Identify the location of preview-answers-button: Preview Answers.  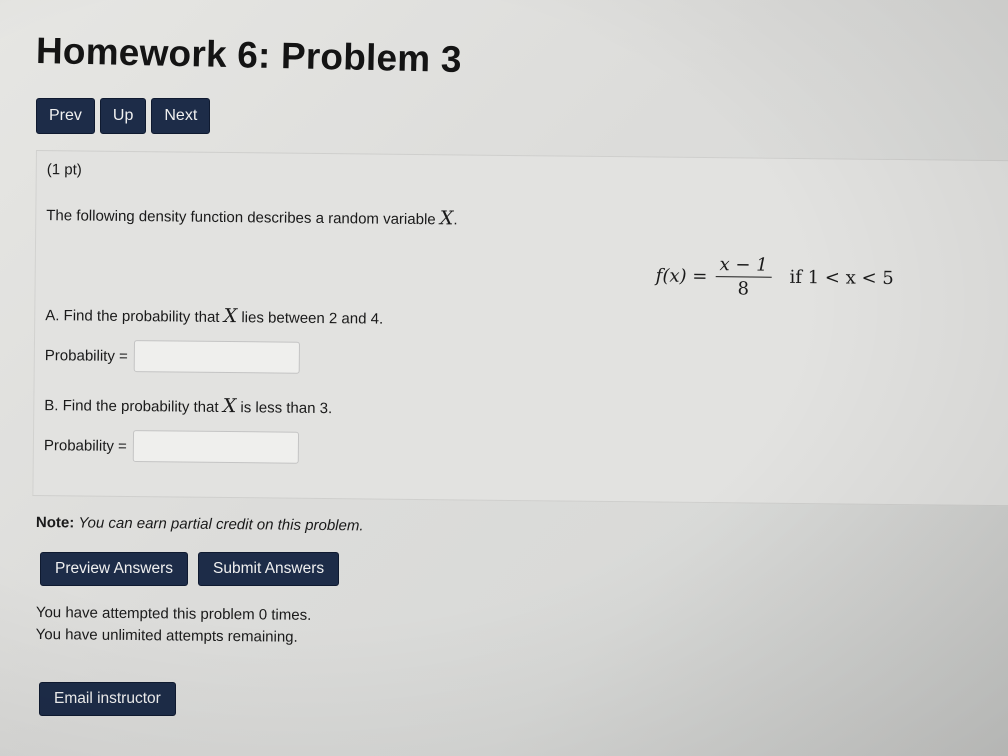
(114, 569).